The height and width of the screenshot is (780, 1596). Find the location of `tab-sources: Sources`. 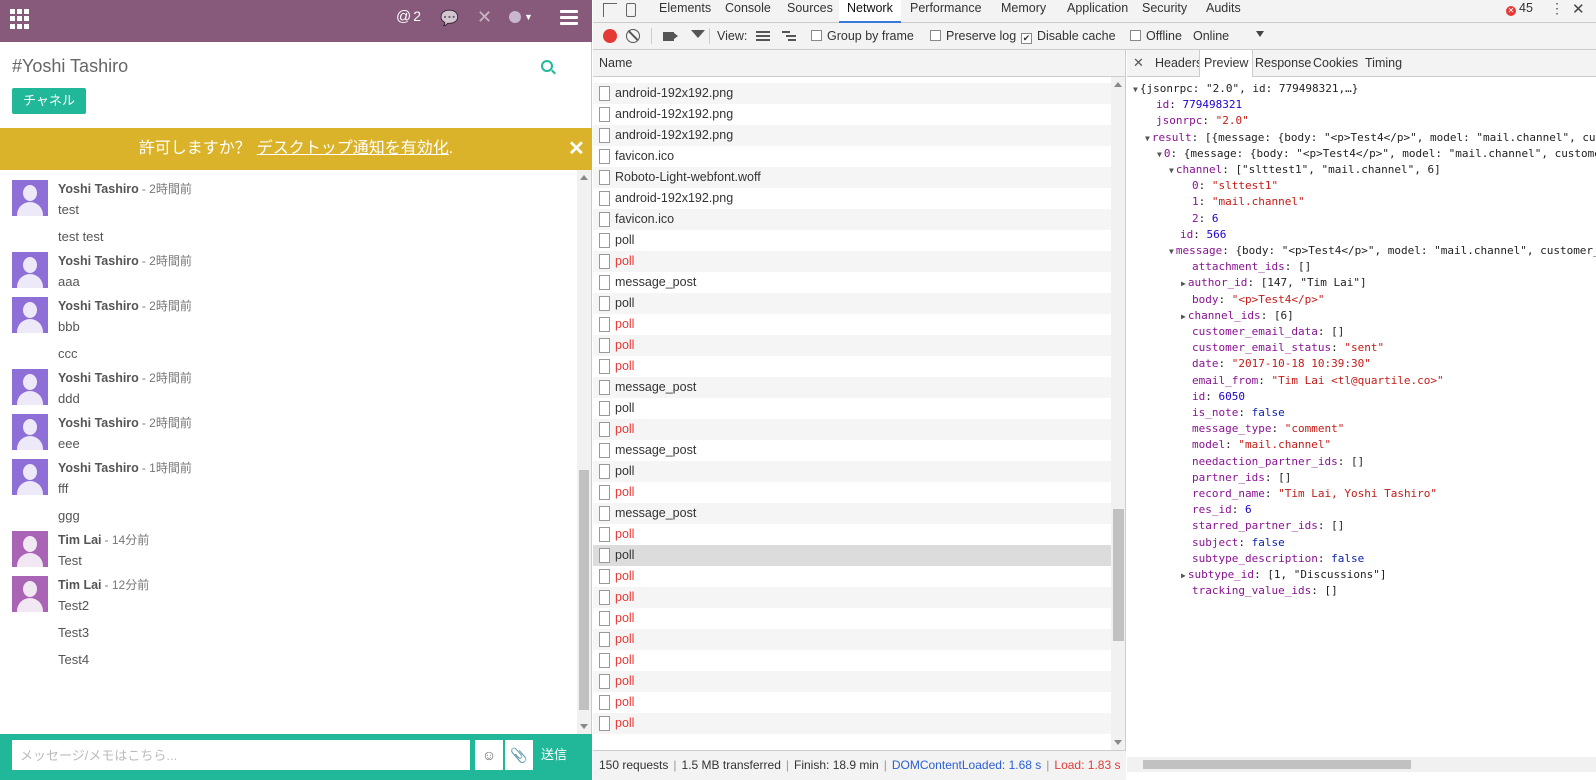

tab-sources: Sources is located at coordinates (810, 11).